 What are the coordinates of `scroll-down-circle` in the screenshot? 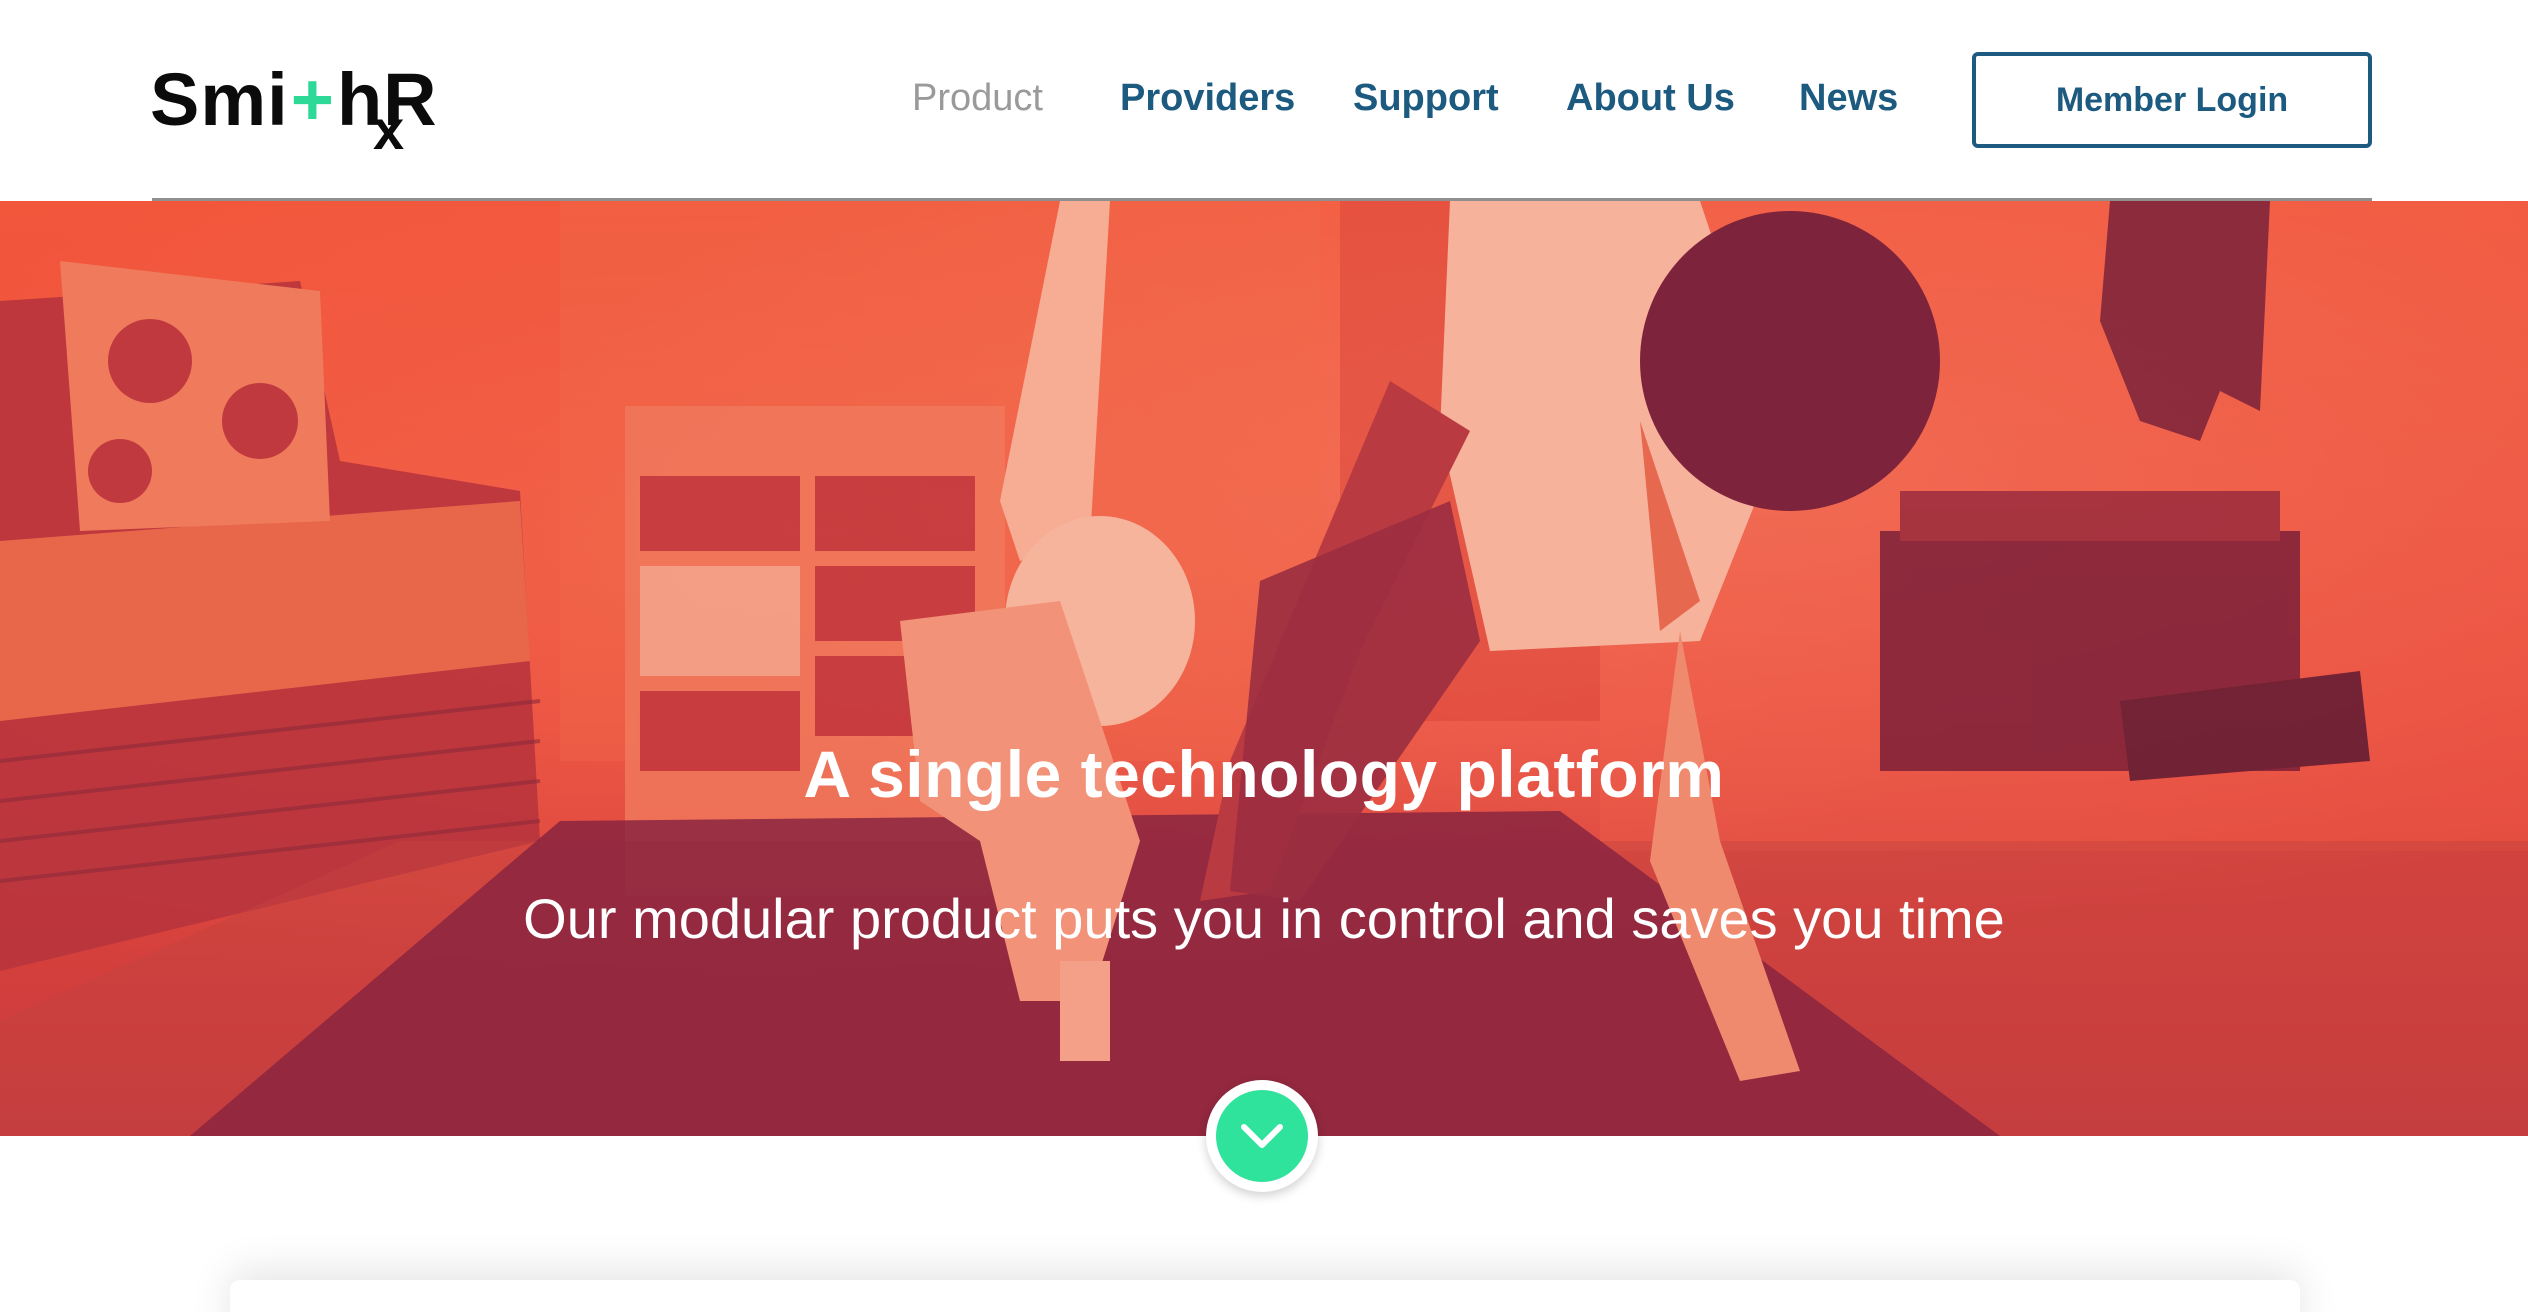 It's located at (1262, 1136).